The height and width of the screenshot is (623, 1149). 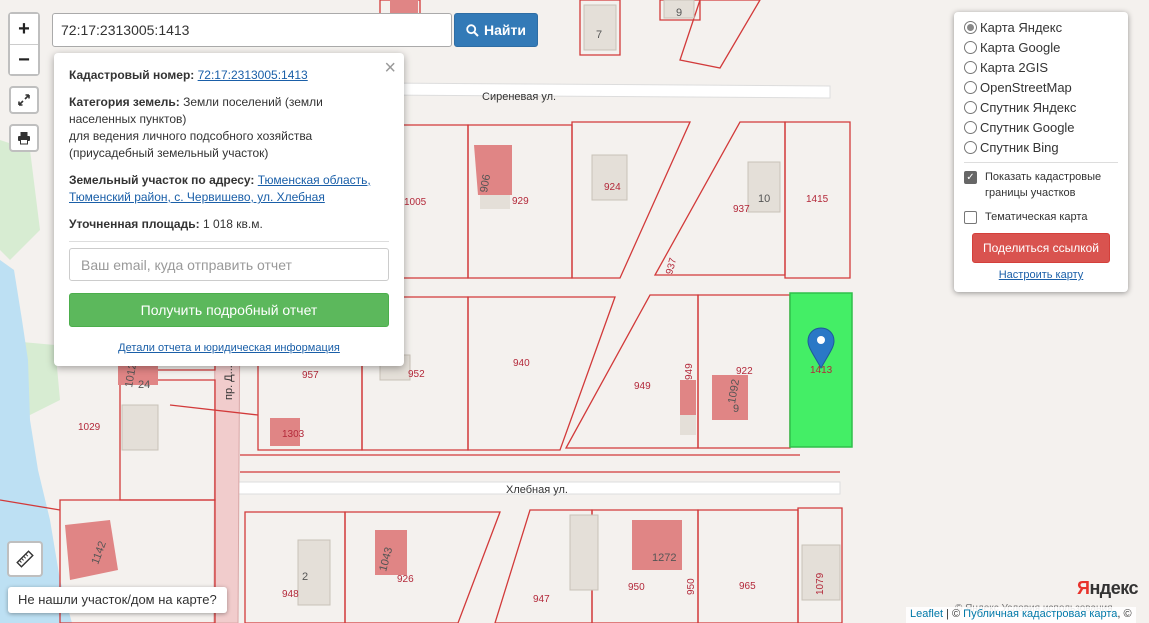 I want to click on layer-option-google-satellite: Спутник Google, so click(x=1041, y=127).